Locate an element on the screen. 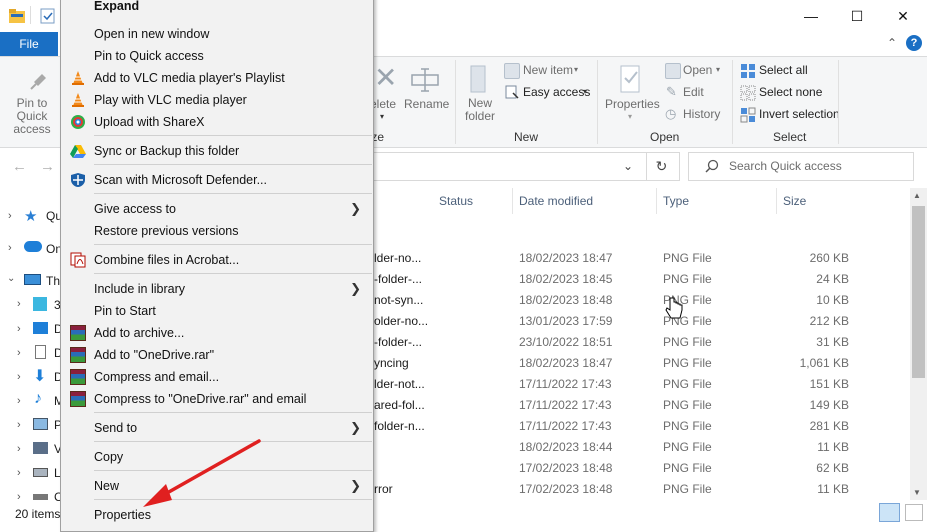 Image resolution: width=927 pixels, height=532 pixels. address-bar is located at coordinates (525, 166).